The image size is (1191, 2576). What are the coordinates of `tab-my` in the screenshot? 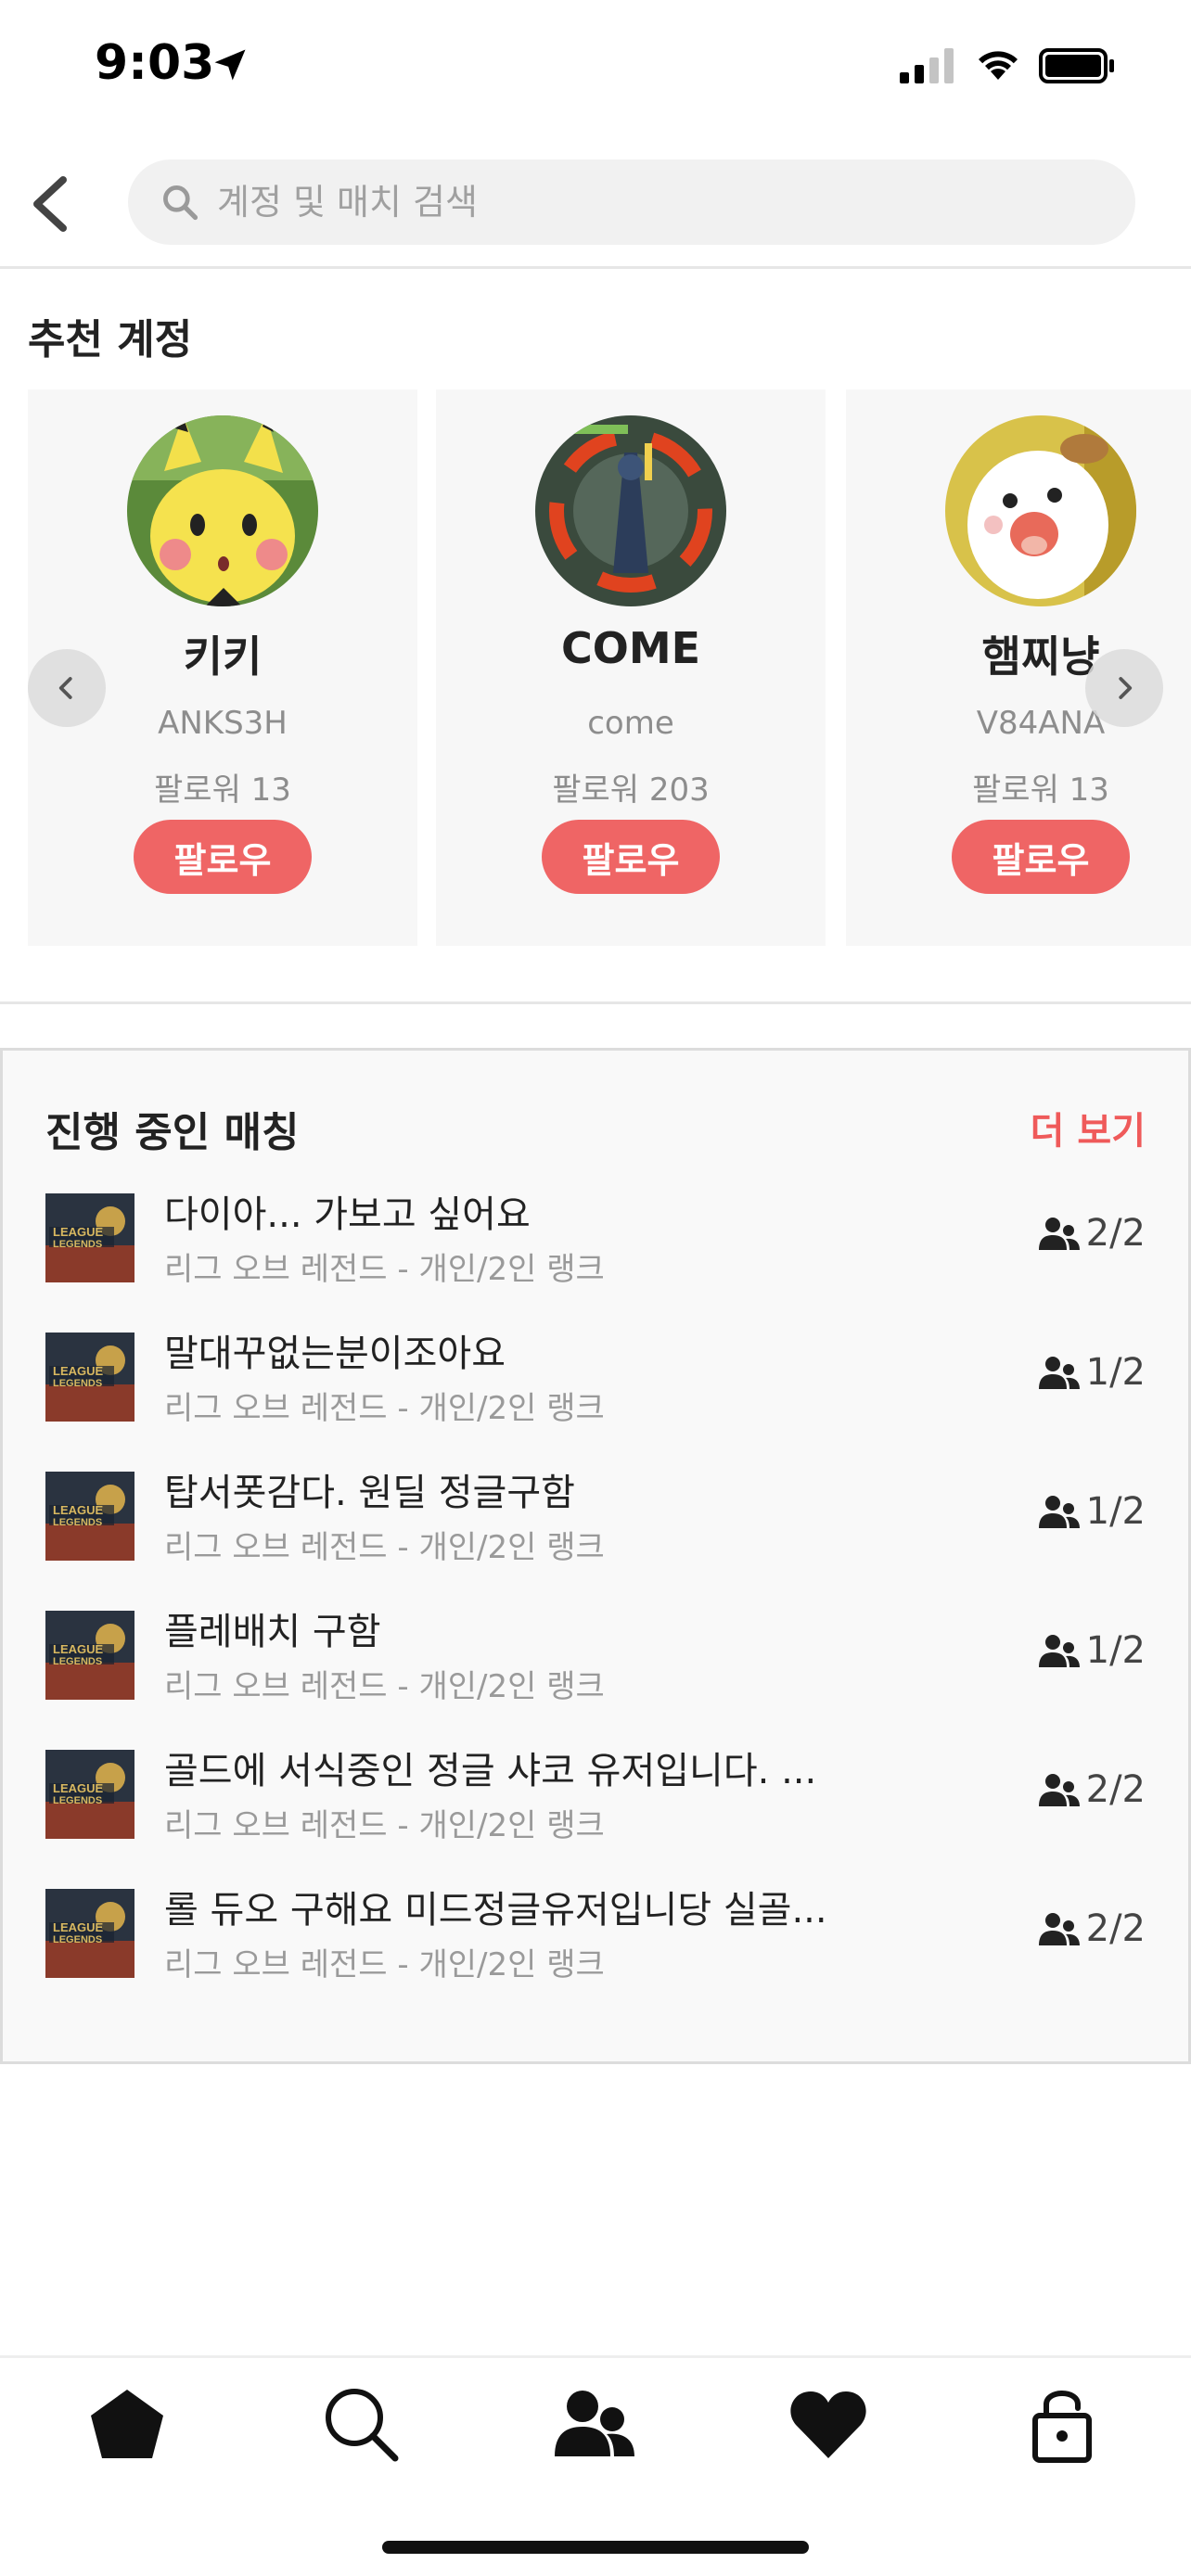 It's located at (1062, 2424).